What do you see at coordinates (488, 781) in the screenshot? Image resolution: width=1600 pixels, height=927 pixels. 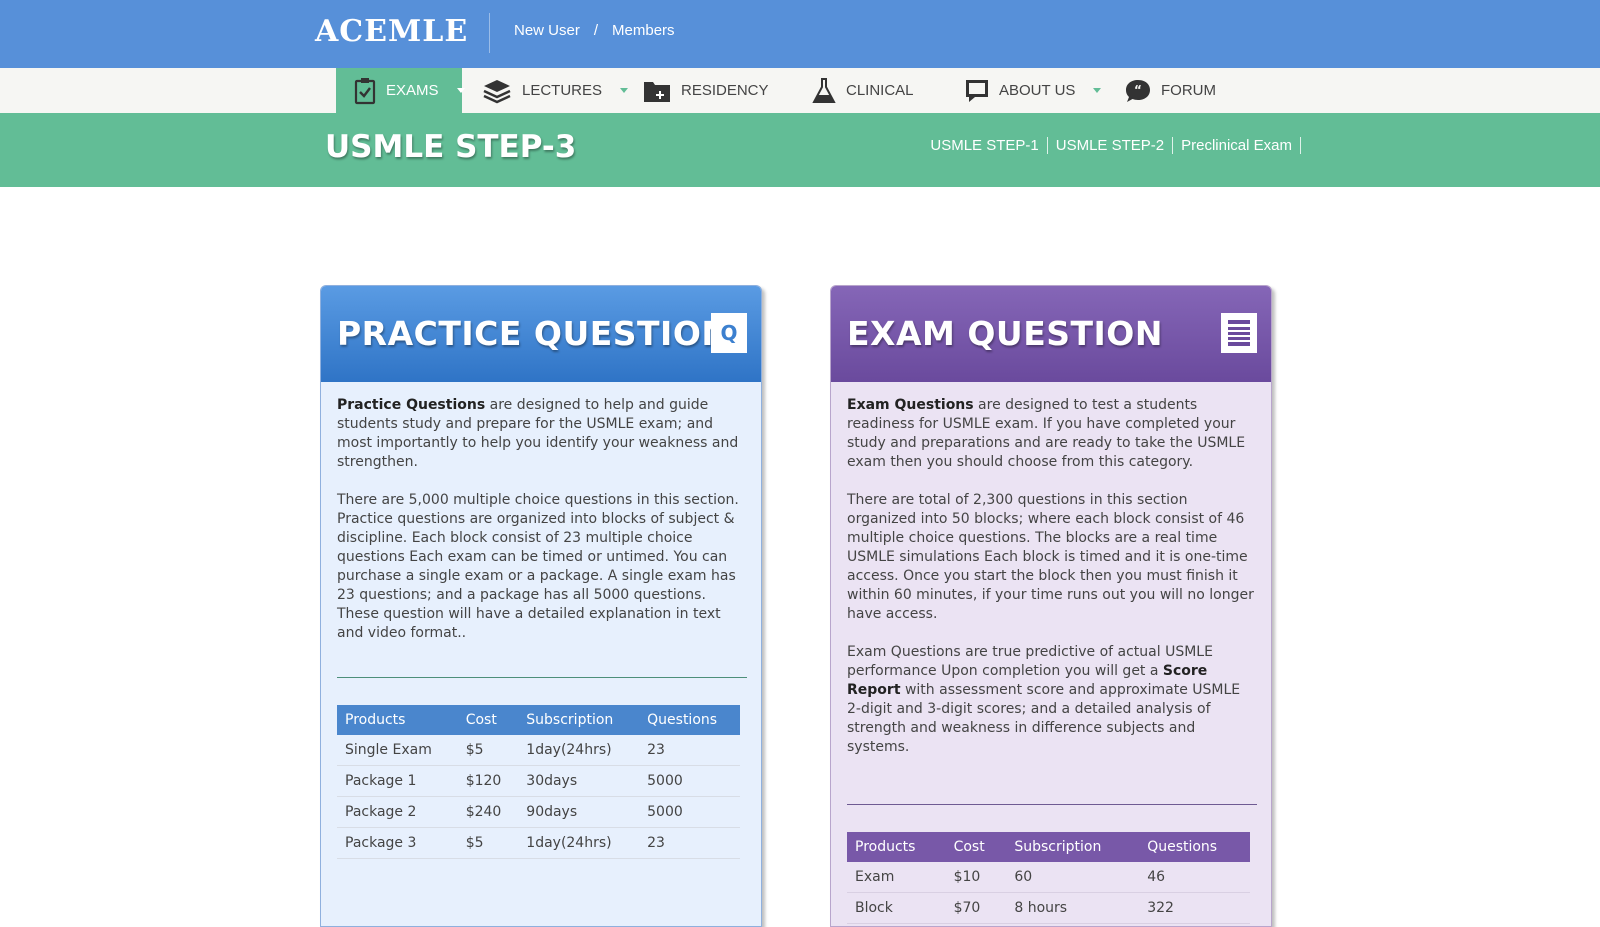 I see `cost-cell: $120` at bounding box center [488, 781].